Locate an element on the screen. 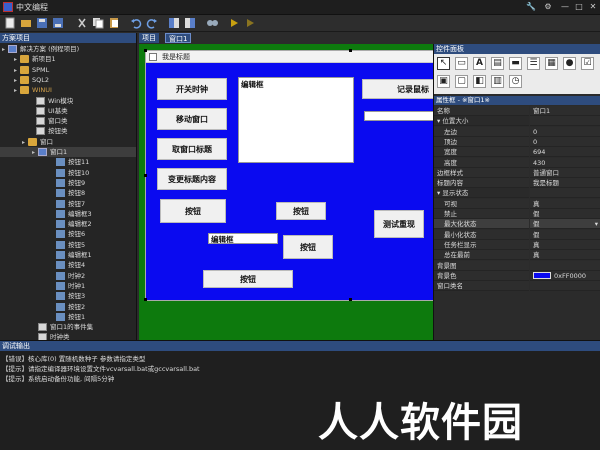 This screenshot has width=600, height=450. button-generic-1: 按钮 is located at coordinates (193, 211).